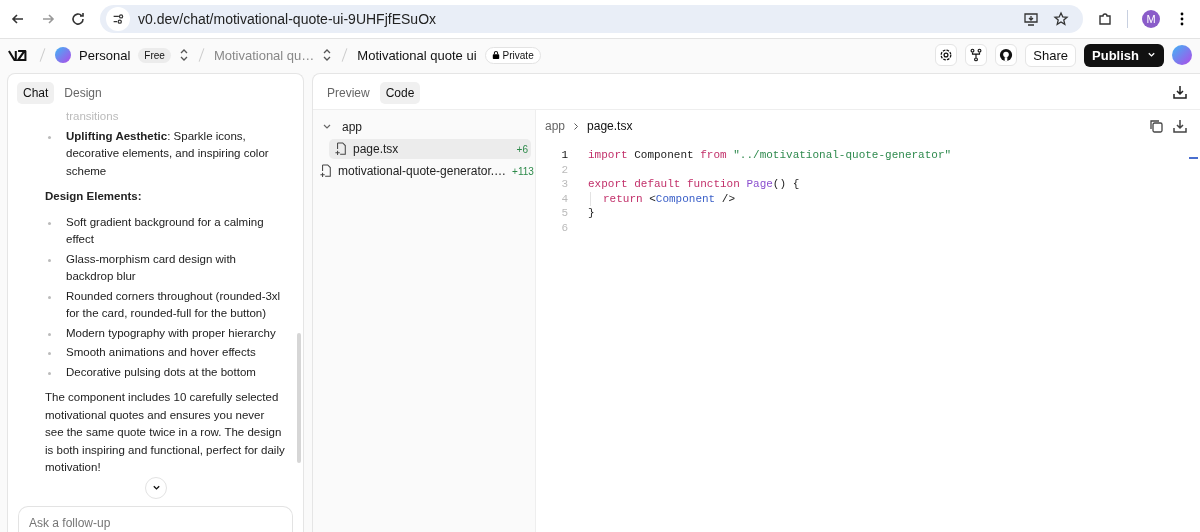  What do you see at coordinates (693, 184) in the screenshot?
I see `code-line: export default function Page() {` at bounding box center [693, 184].